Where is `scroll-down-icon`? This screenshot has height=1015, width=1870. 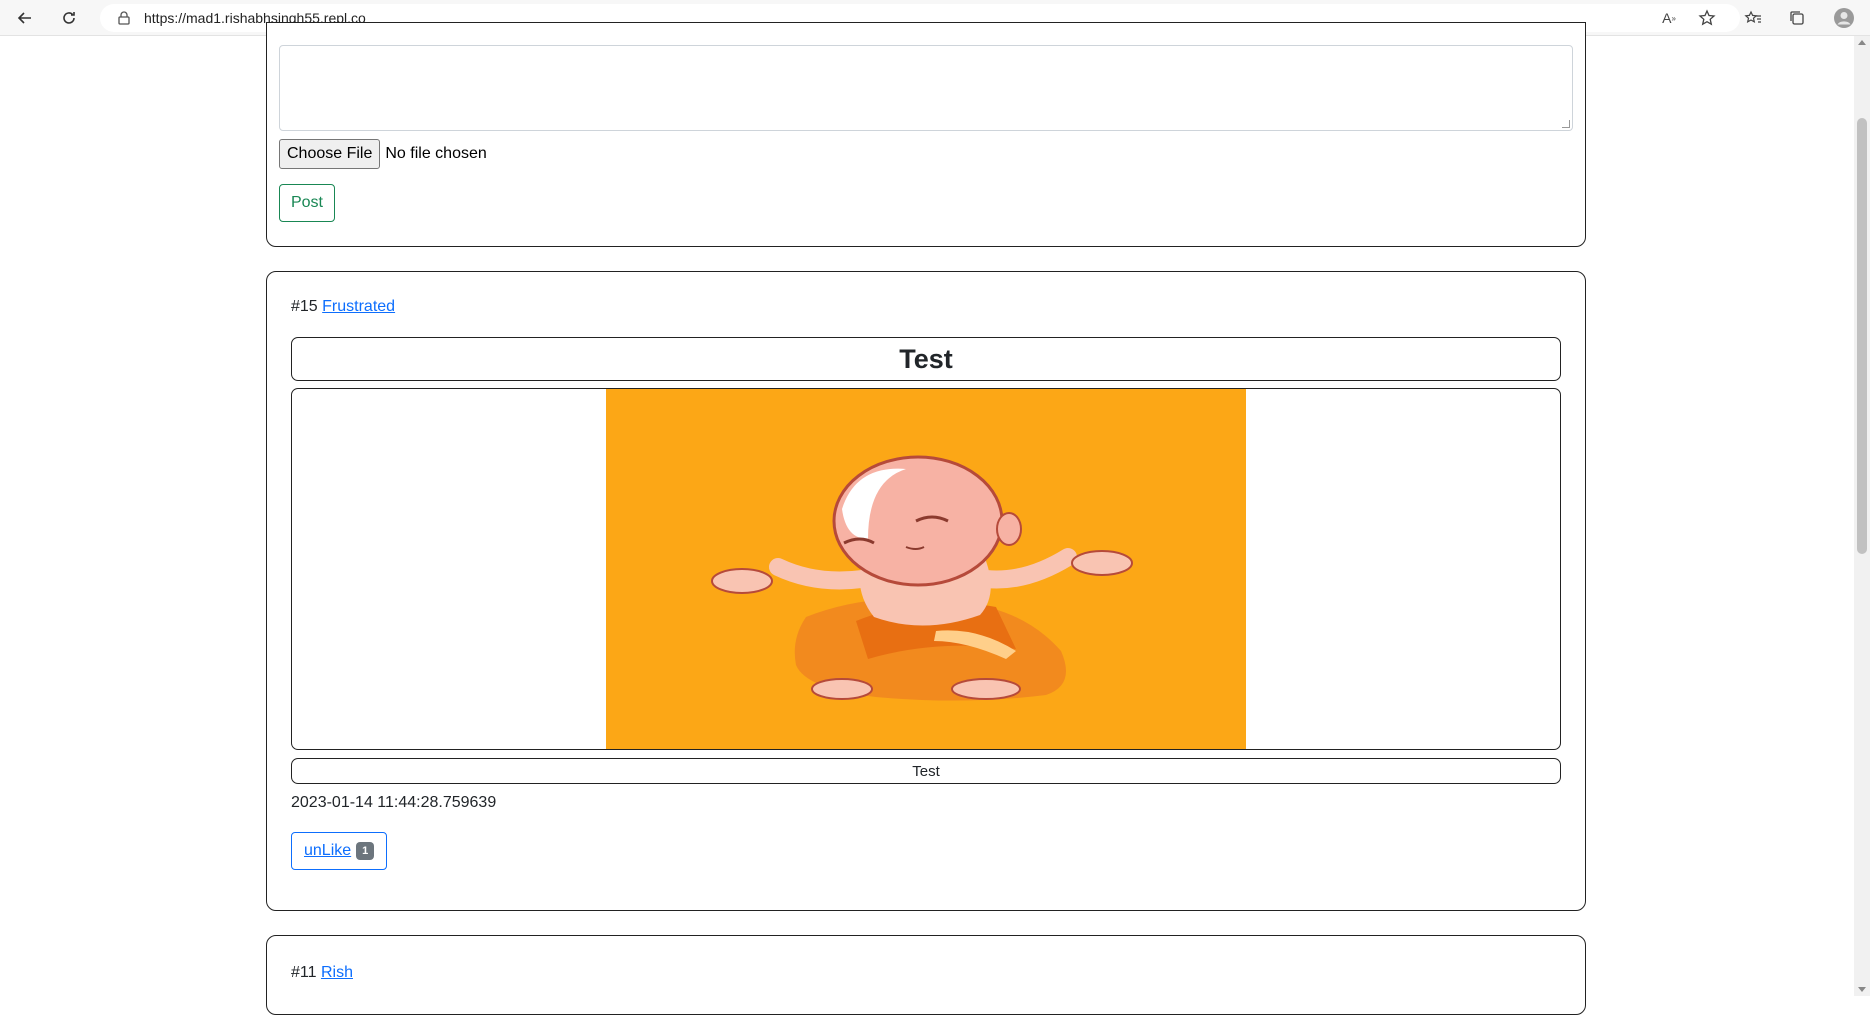
scroll-down-icon is located at coordinates (1862, 989).